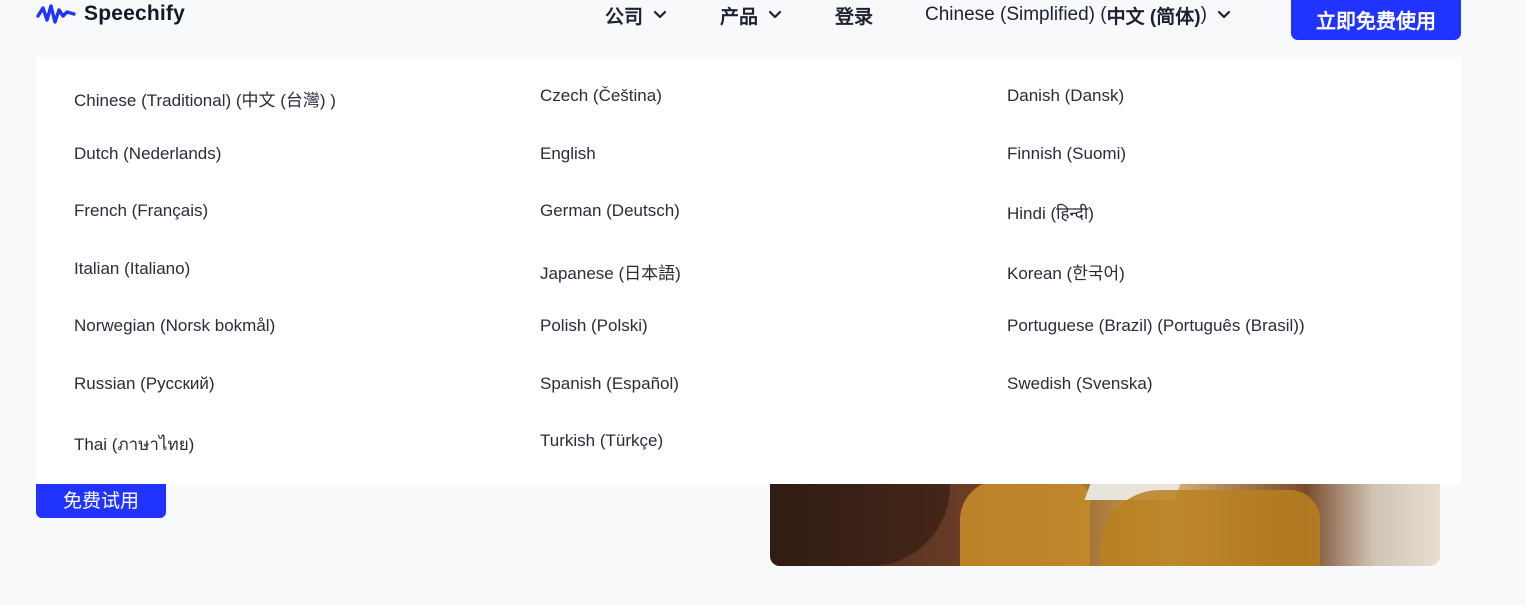  What do you see at coordinates (610, 271) in the screenshot?
I see `language-option: Japanese (日本語)` at bounding box center [610, 271].